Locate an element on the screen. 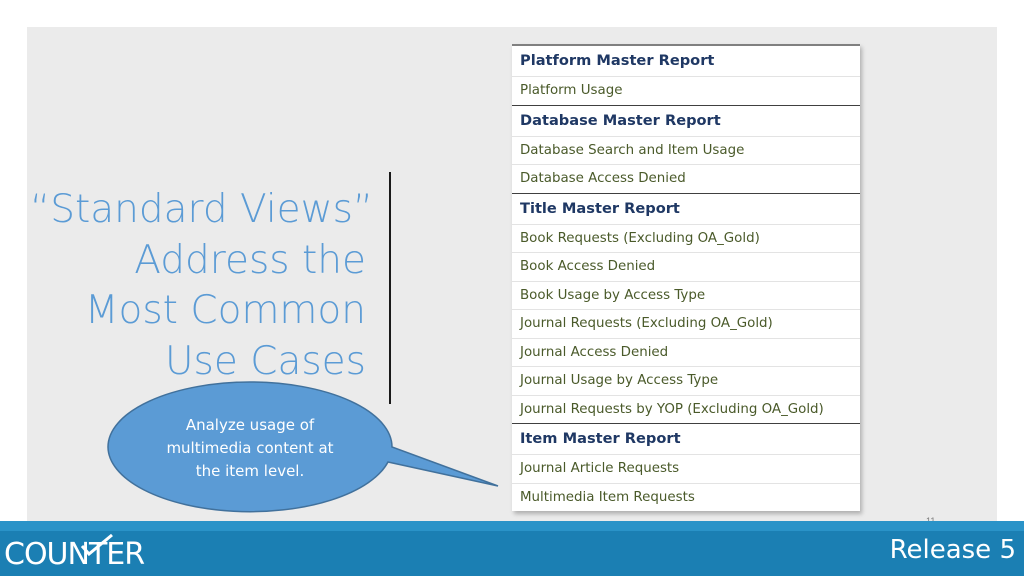  vertical-divider is located at coordinates (390, 288).